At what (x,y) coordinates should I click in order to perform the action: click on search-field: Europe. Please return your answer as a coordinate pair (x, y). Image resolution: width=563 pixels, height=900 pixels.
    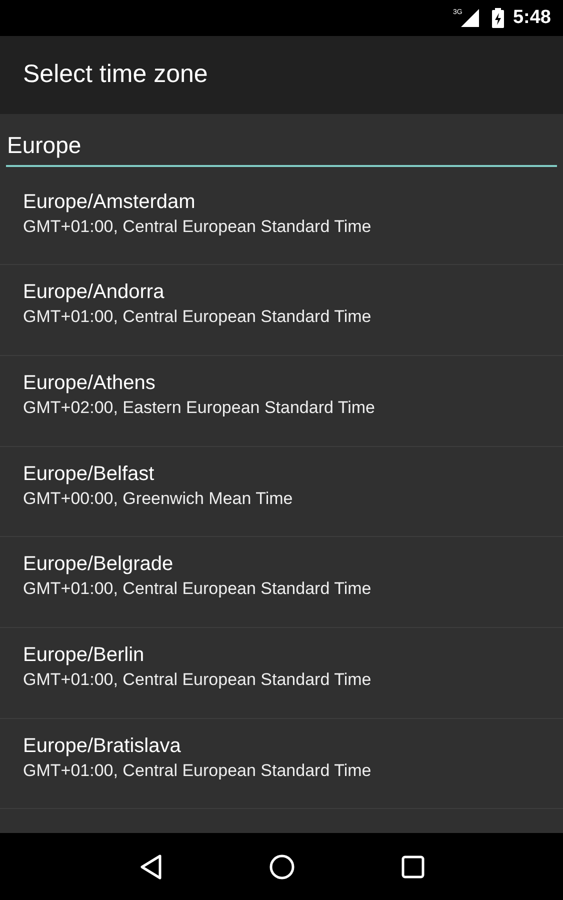
    Looking at the image, I should click on (281, 147).